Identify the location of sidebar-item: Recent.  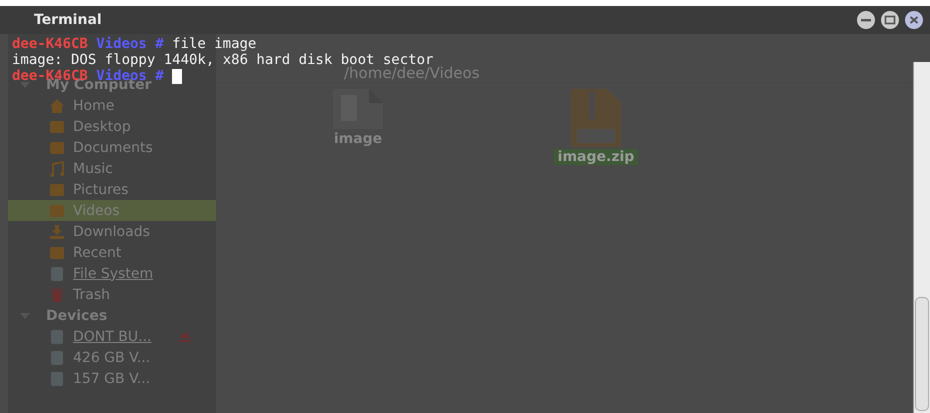
(112, 252).